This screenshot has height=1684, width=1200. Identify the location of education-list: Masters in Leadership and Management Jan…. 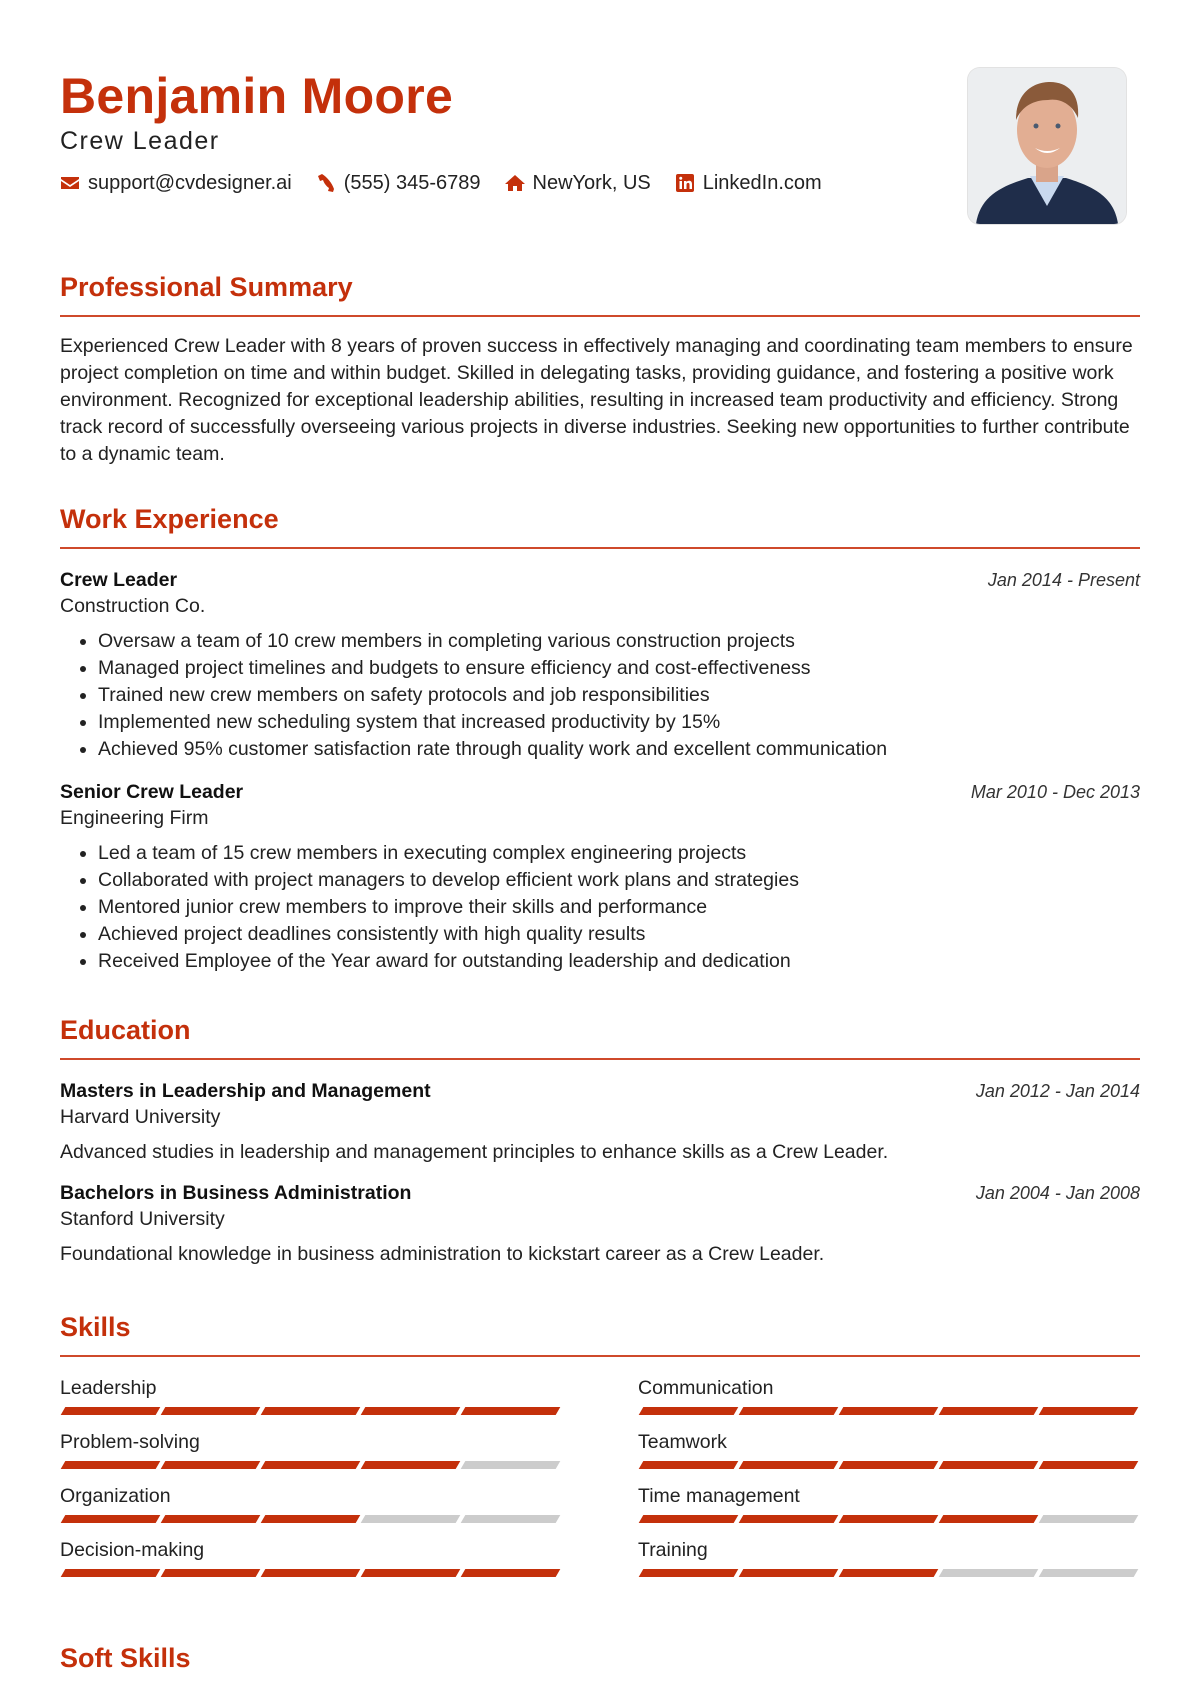
(600, 1173).